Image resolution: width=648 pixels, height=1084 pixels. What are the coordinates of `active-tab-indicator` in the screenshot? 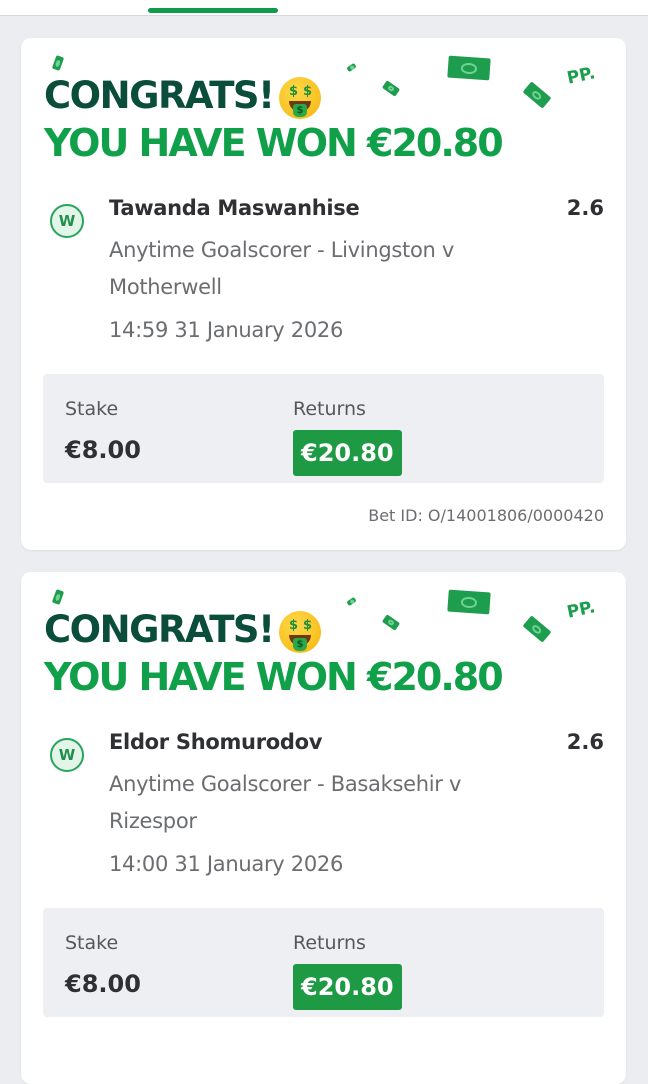 It's located at (213, 10).